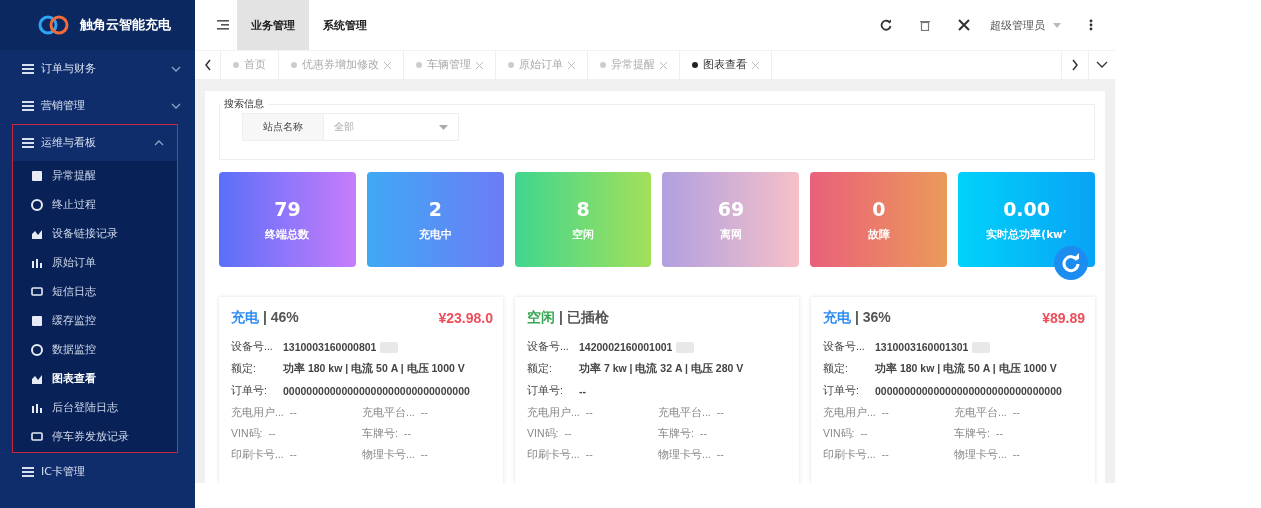 The image size is (1261, 508). What do you see at coordinates (244, 104) in the screenshot?
I see `search-legend: 搜索信息` at bounding box center [244, 104].